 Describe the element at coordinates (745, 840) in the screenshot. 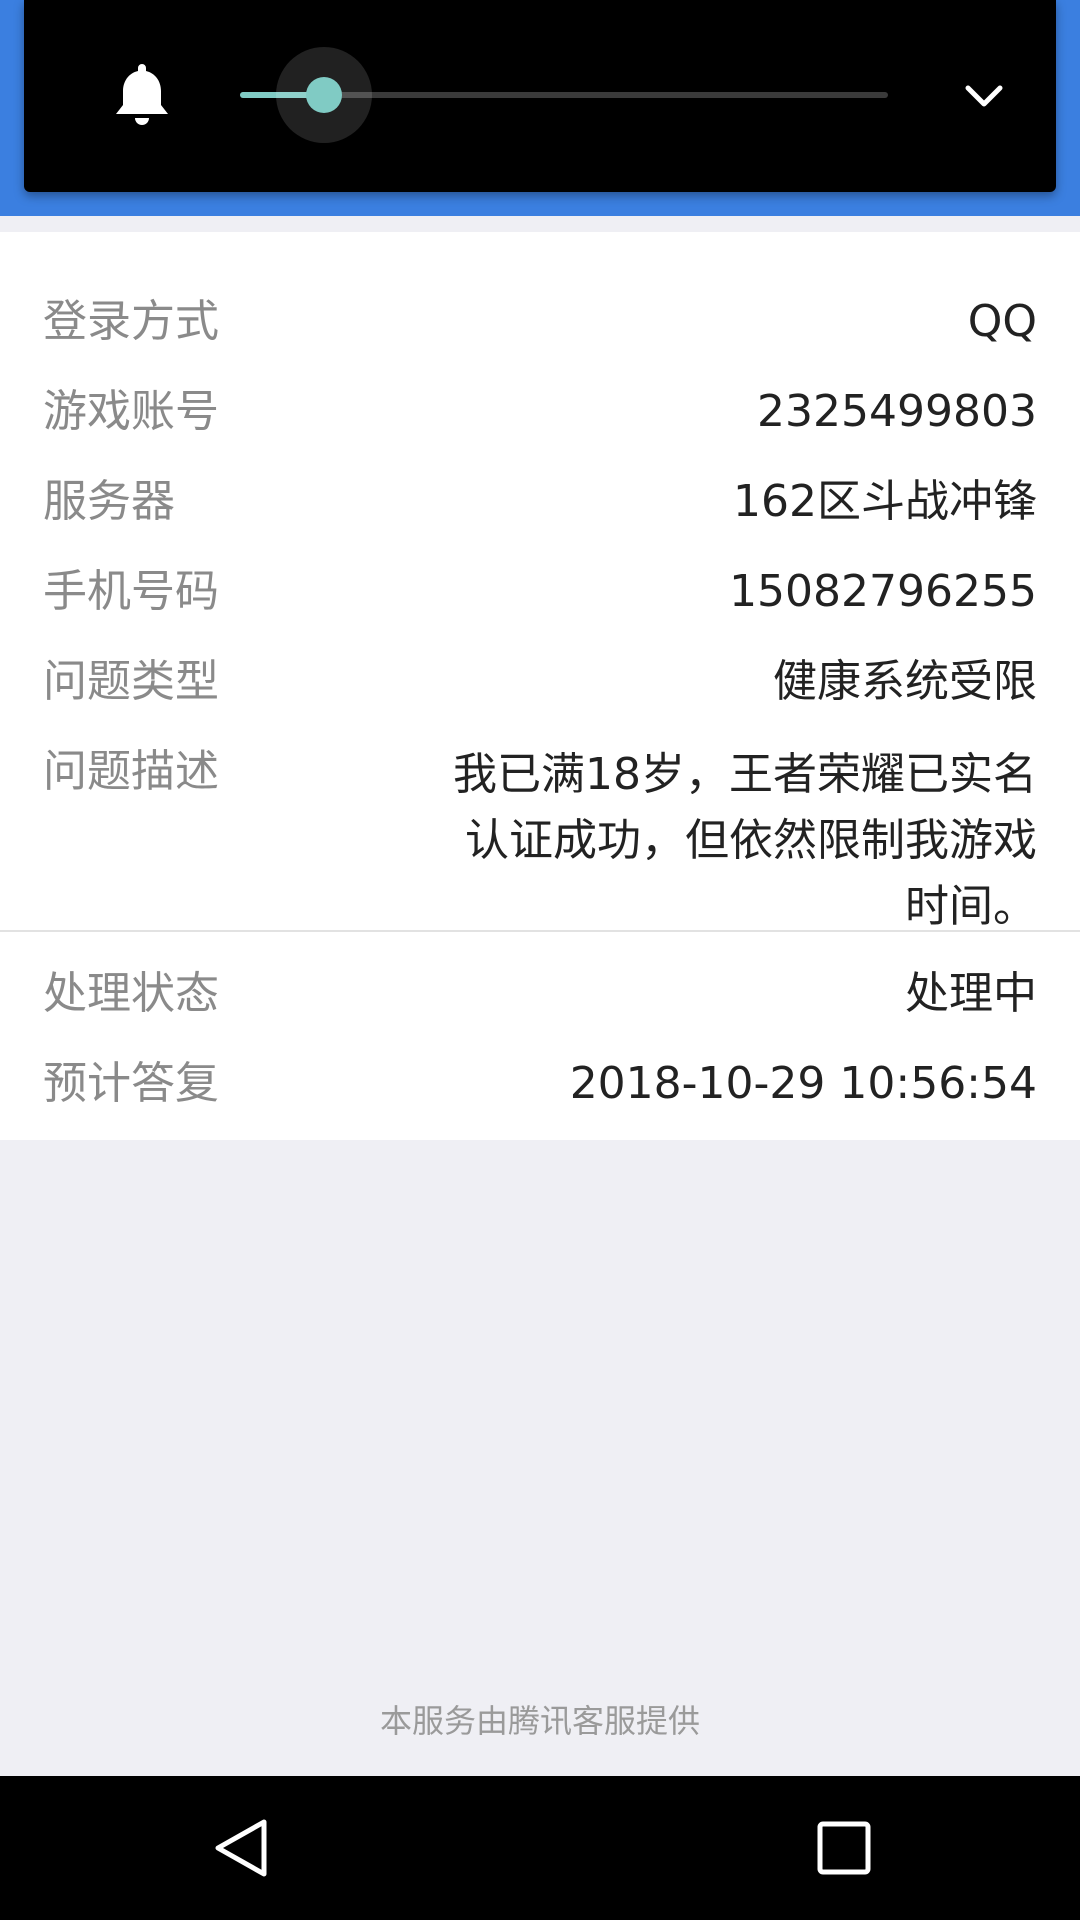

I see `row-value: 我已满18岁，王者荣耀已实名认证成功，但依然限制我游戏时间。` at that location.